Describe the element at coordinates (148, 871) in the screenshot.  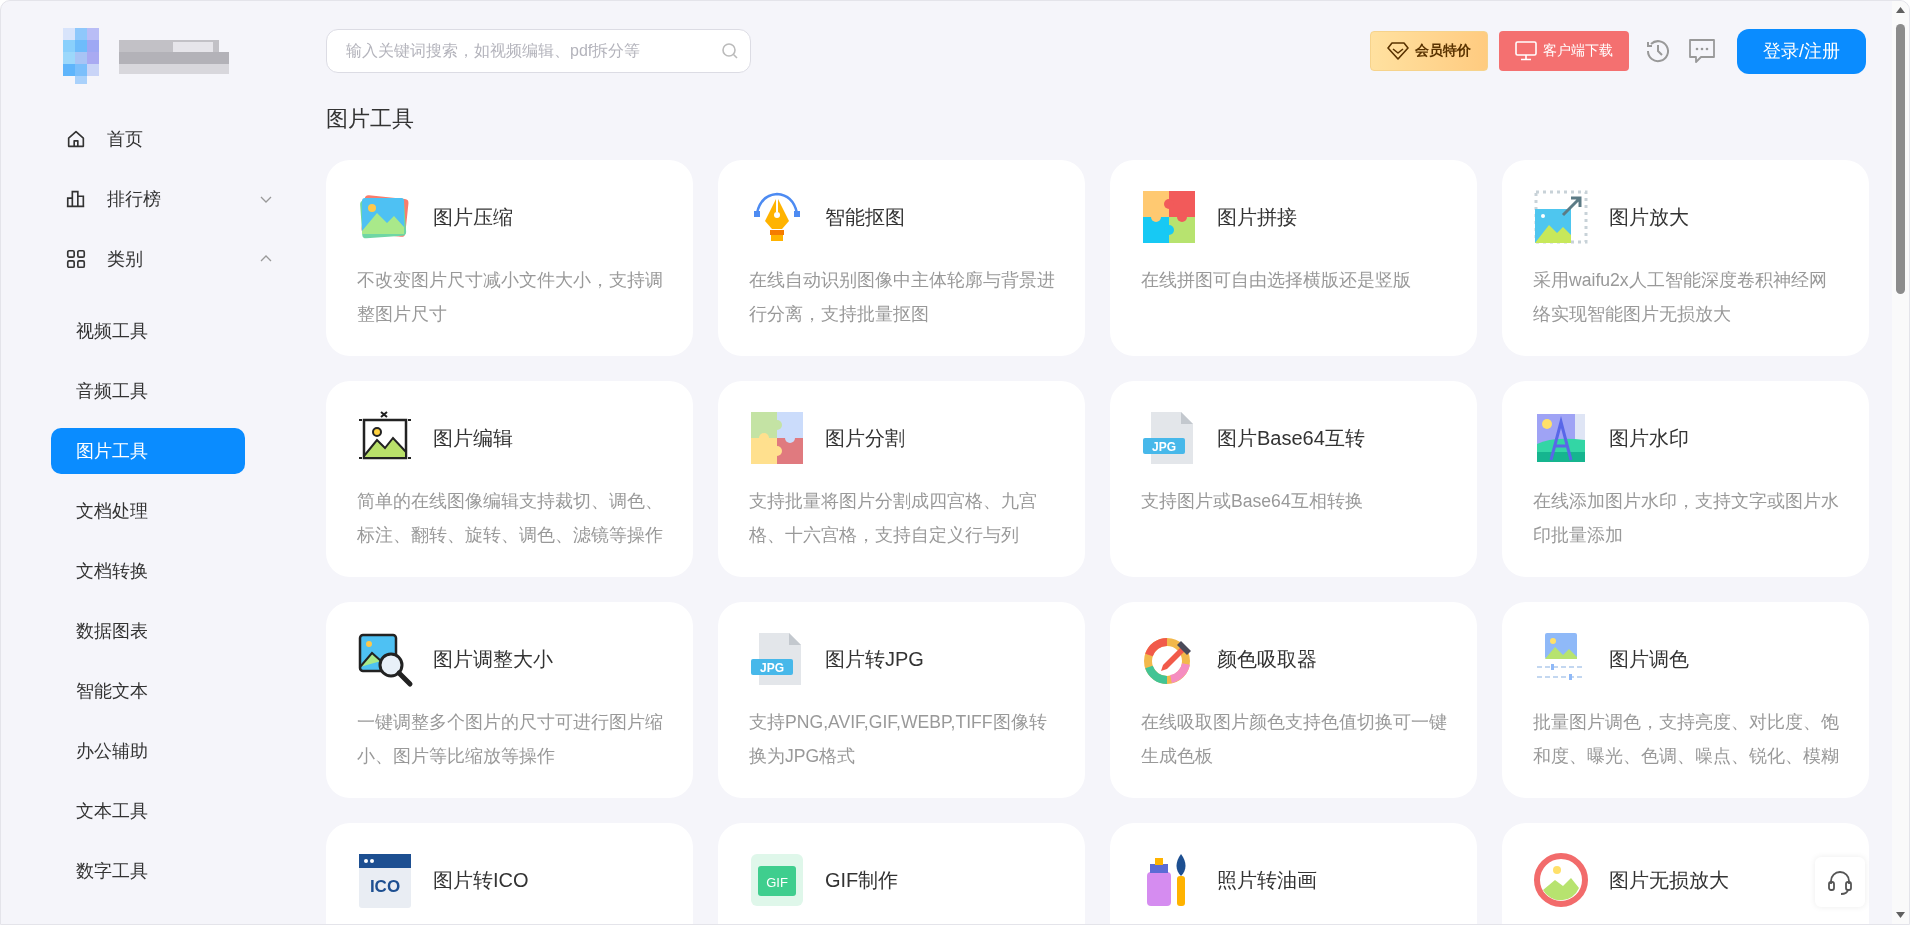
I see `sidebar-subitem: 数字工具` at that location.